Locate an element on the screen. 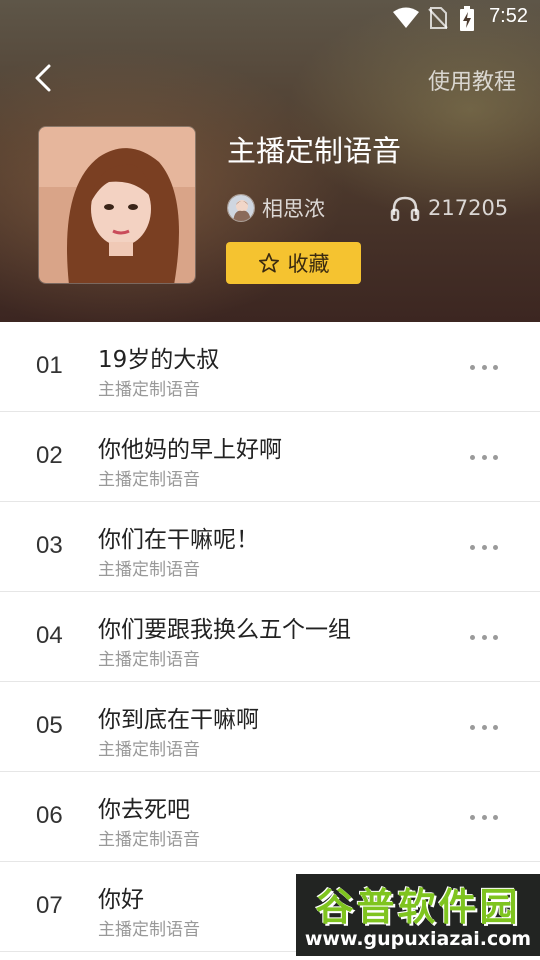 The height and width of the screenshot is (960, 540). track-title: 你到底在干嘛啊 is located at coordinates (178, 720).